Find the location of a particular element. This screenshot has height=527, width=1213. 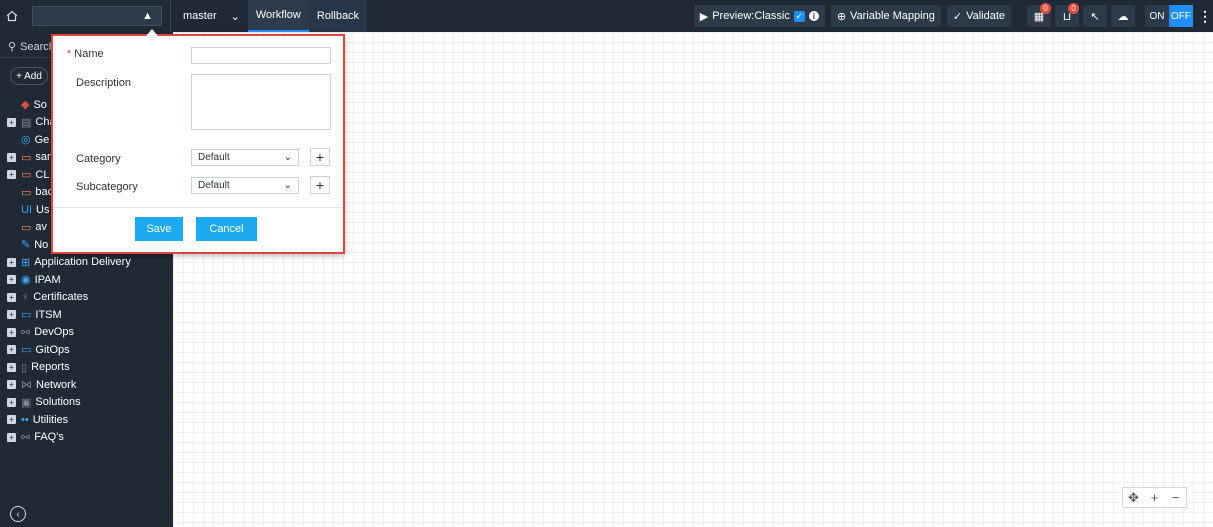

doc-icon: ▯ is located at coordinates (24, 367).